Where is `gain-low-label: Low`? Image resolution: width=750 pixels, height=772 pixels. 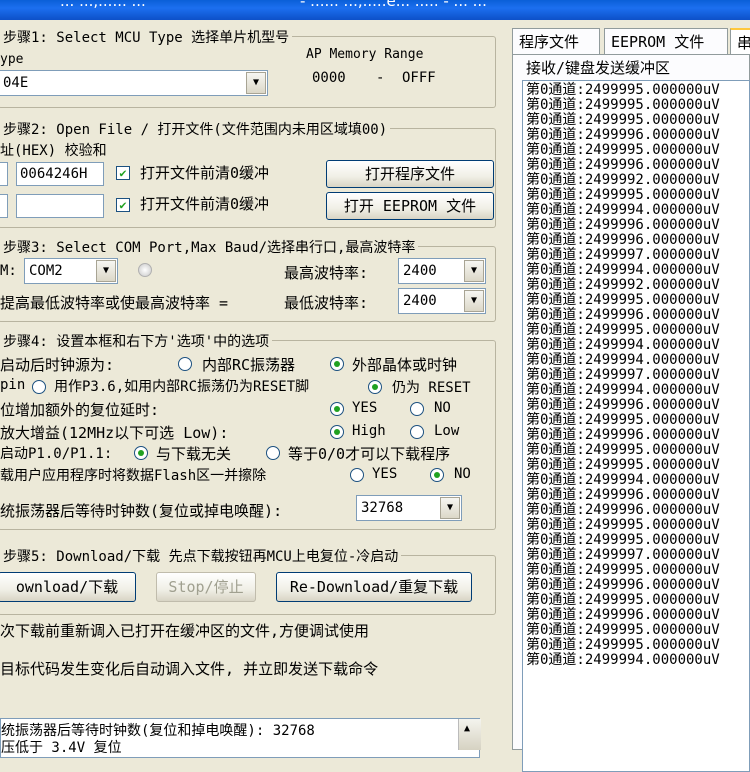
gain-low-label: Low is located at coordinates (447, 431).